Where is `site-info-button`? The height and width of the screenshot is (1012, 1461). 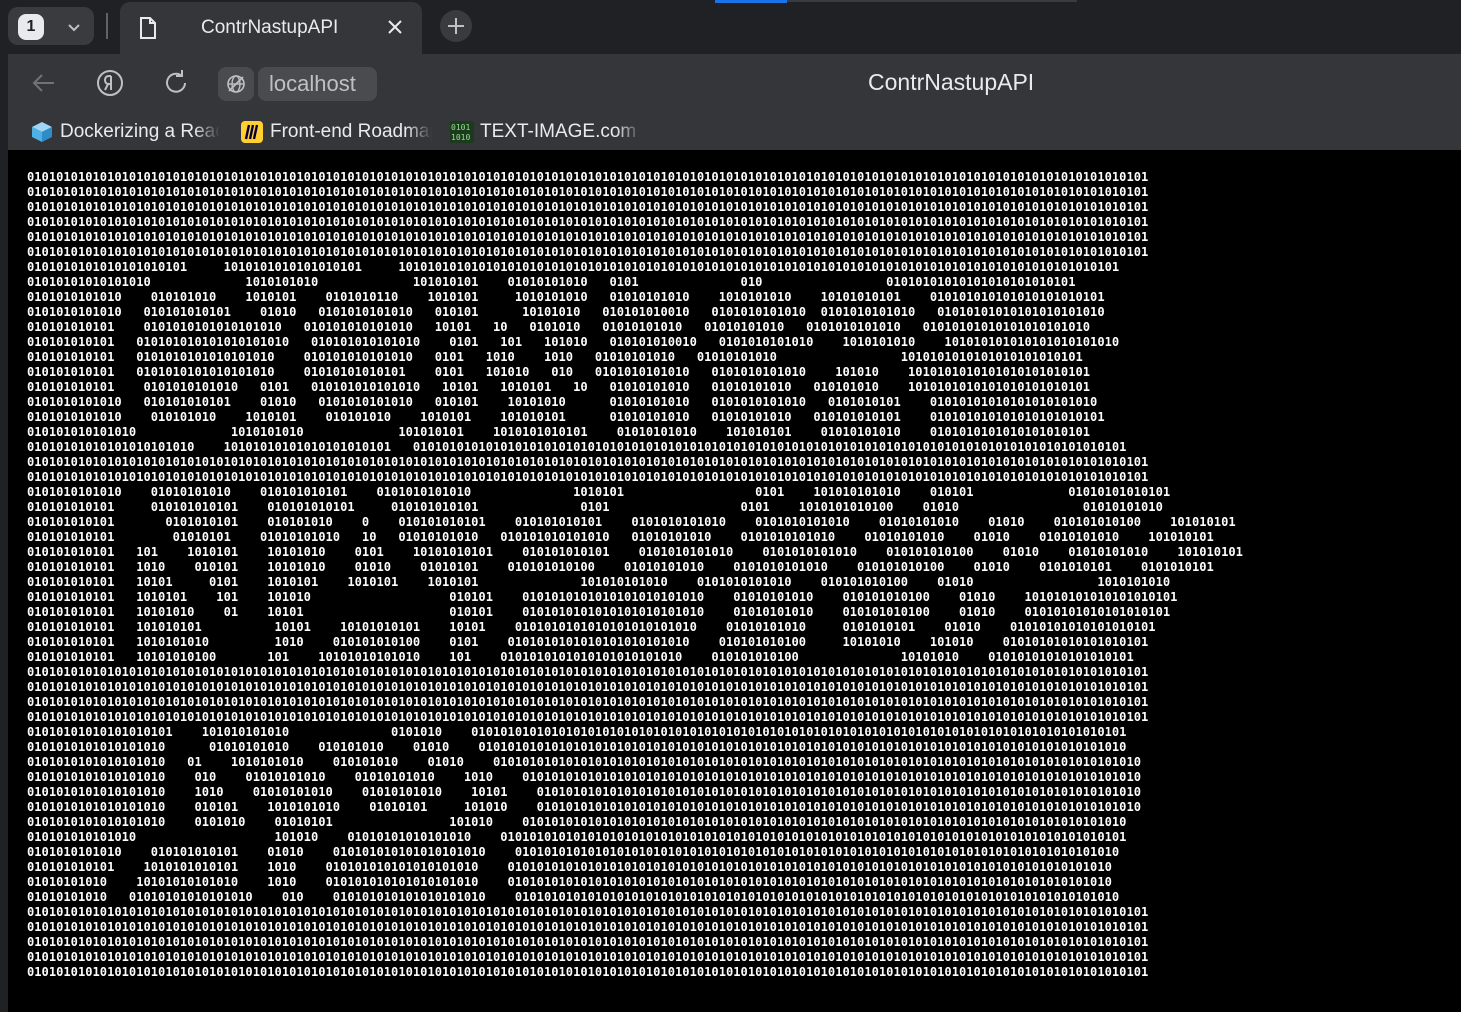 site-info-button is located at coordinates (236, 84).